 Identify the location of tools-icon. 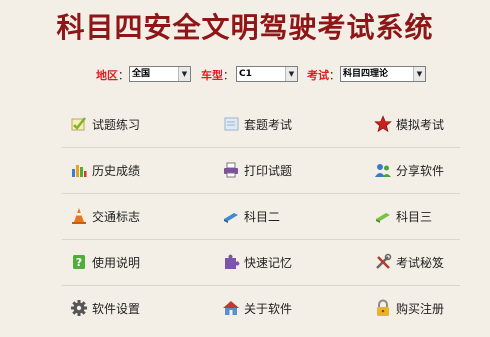
(384, 261).